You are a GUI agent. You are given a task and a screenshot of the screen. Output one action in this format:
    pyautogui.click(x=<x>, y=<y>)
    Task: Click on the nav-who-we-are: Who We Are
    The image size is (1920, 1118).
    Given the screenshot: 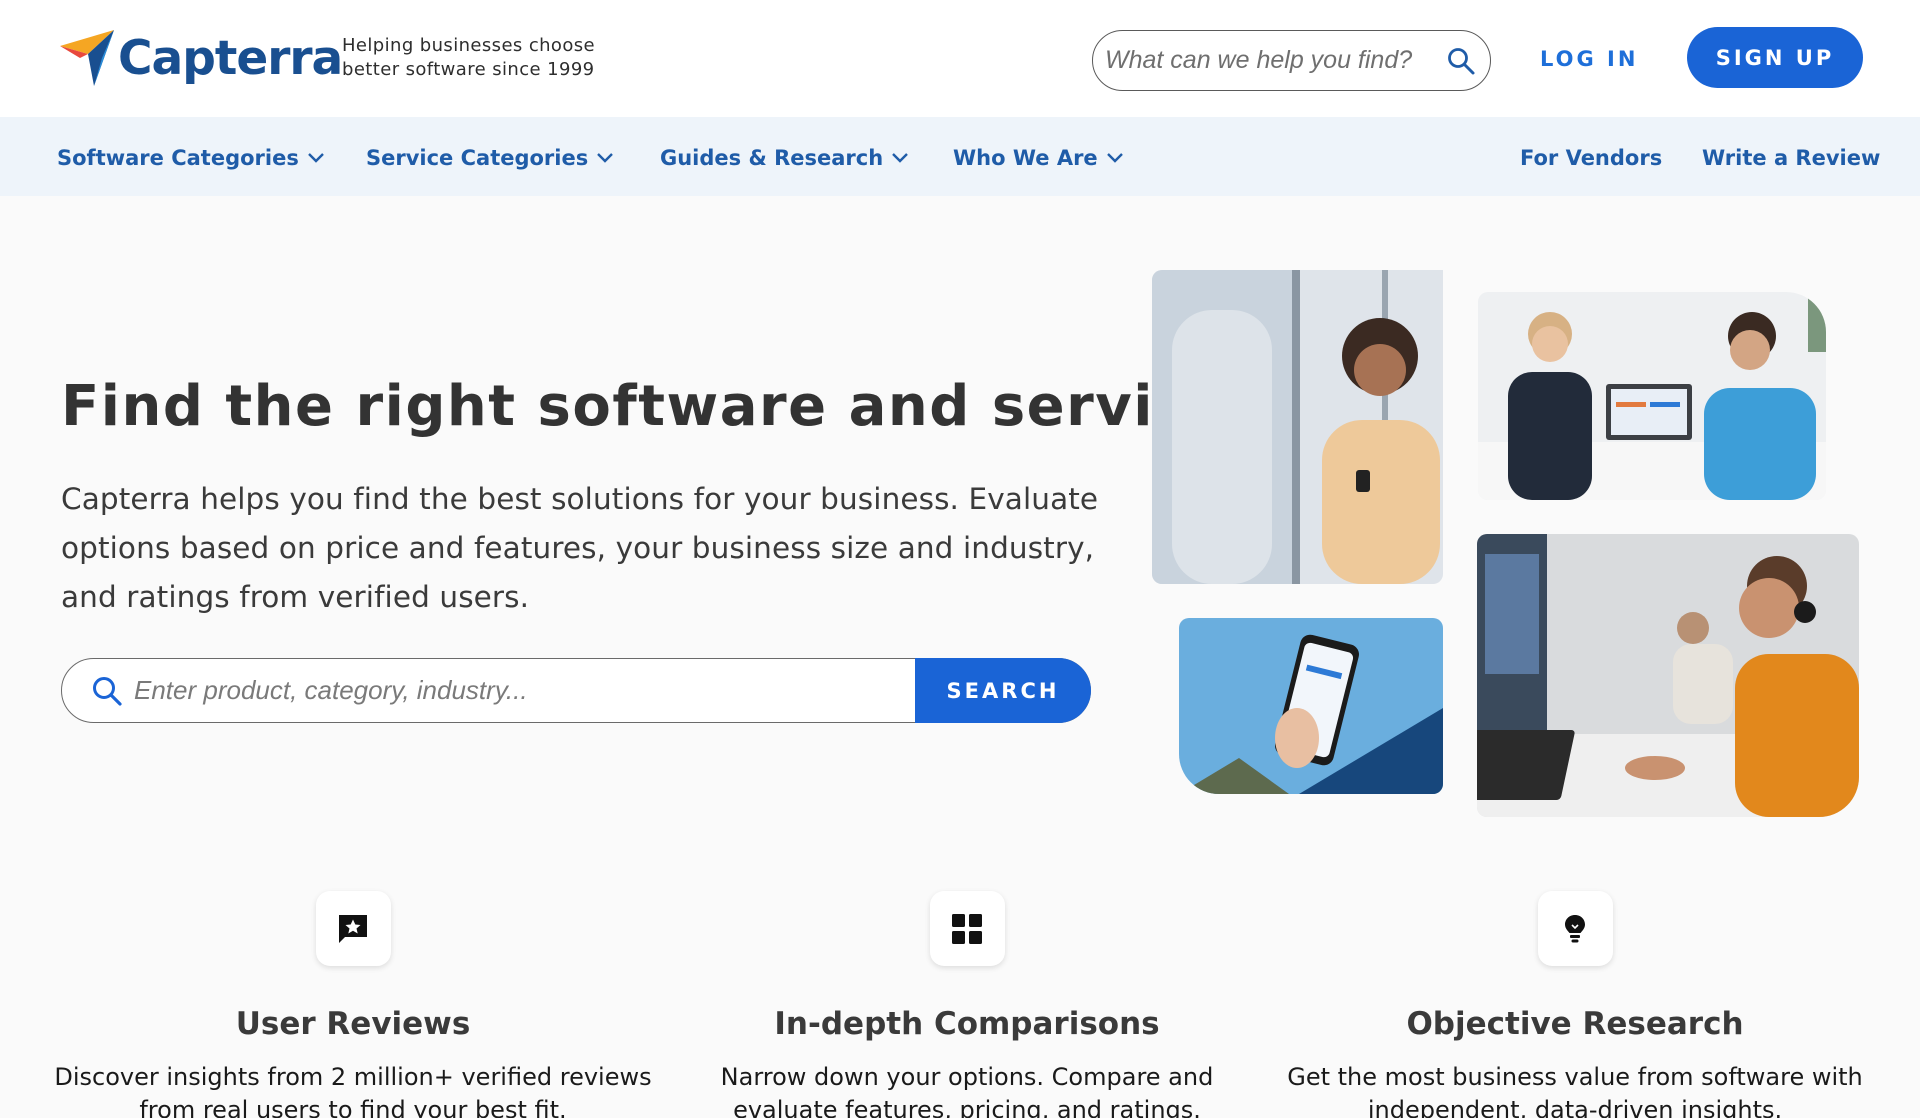 What is the action you would take?
    pyautogui.click(x=1038, y=158)
    